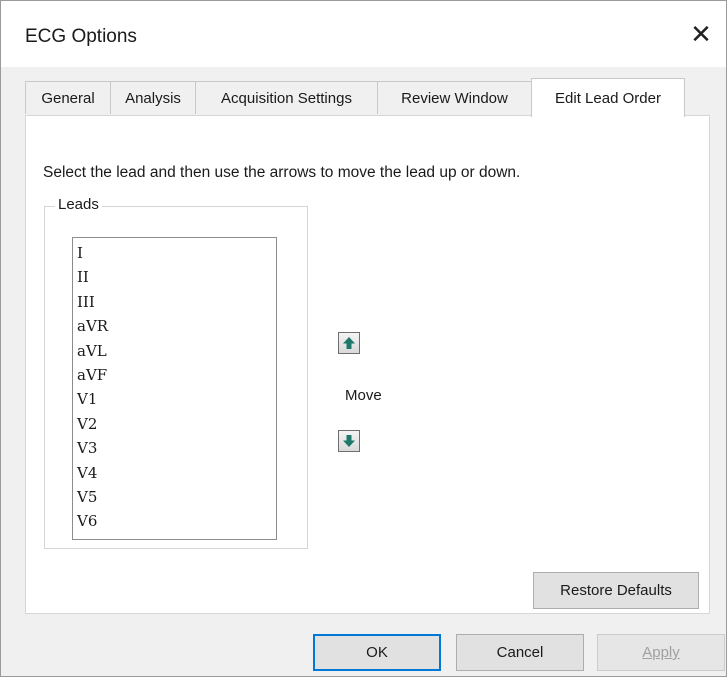 Image resolution: width=727 pixels, height=677 pixels. What do you see at coordinates (377, 652) in the screenshot?
I see `ok-button: OK` at bounding box center [377, 652].